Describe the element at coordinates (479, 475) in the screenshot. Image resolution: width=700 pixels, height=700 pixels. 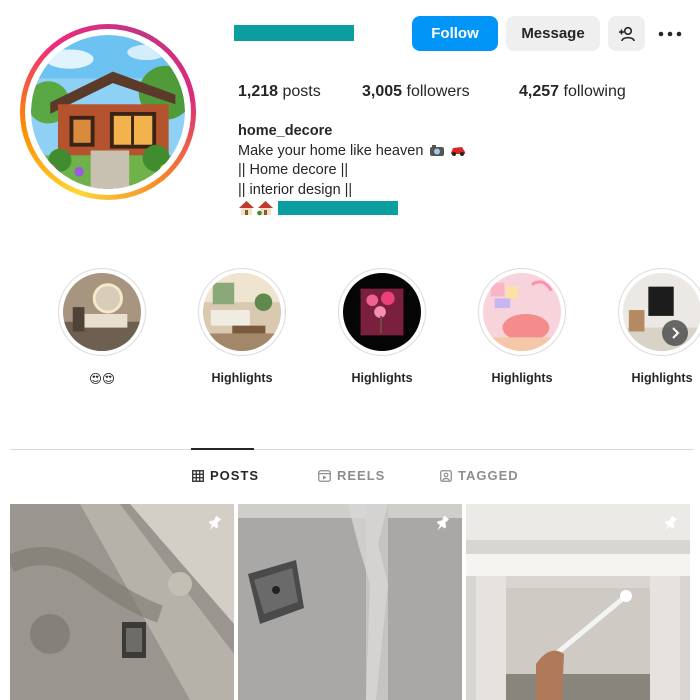
I see `tab-tagged: TAGGED` at that location.